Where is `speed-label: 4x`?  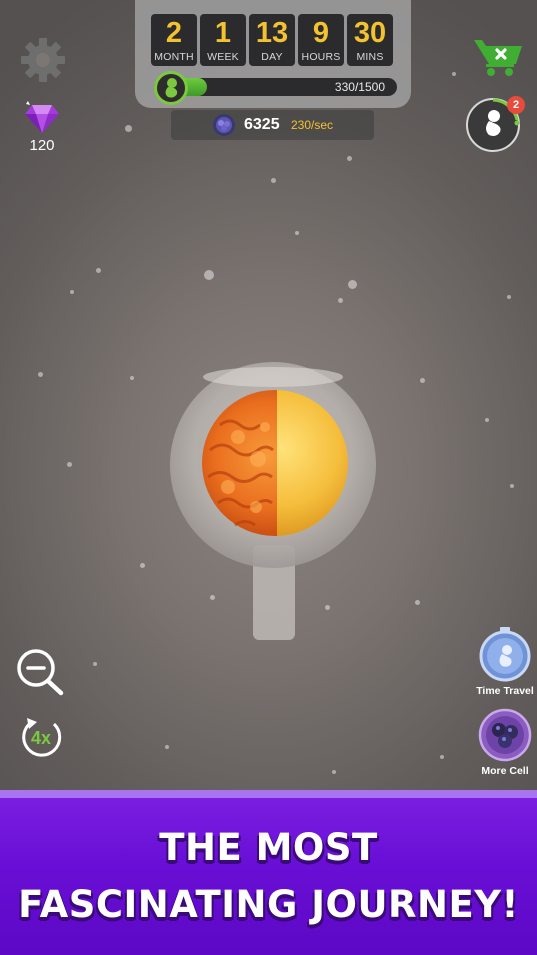 speed-label: 4x is located at coordinates (41, 737).